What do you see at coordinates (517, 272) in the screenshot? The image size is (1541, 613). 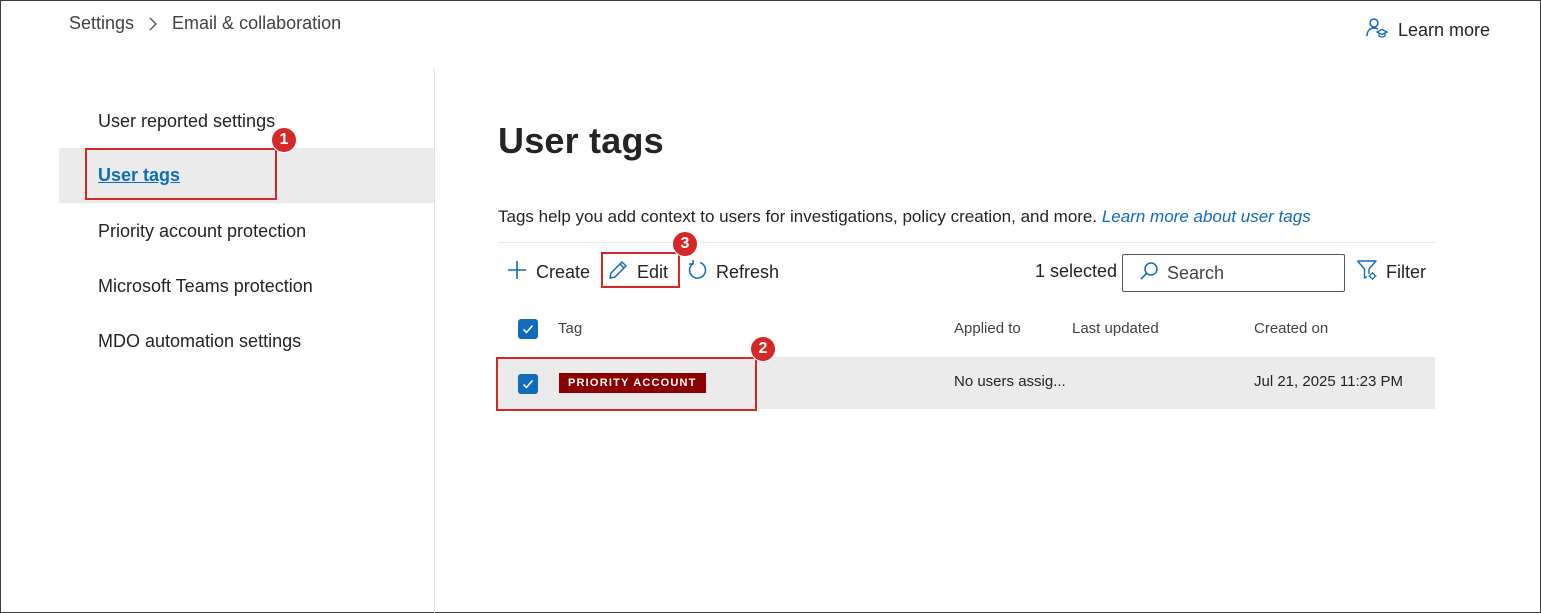 I see `add-icon` at bounding box center [517, 272].